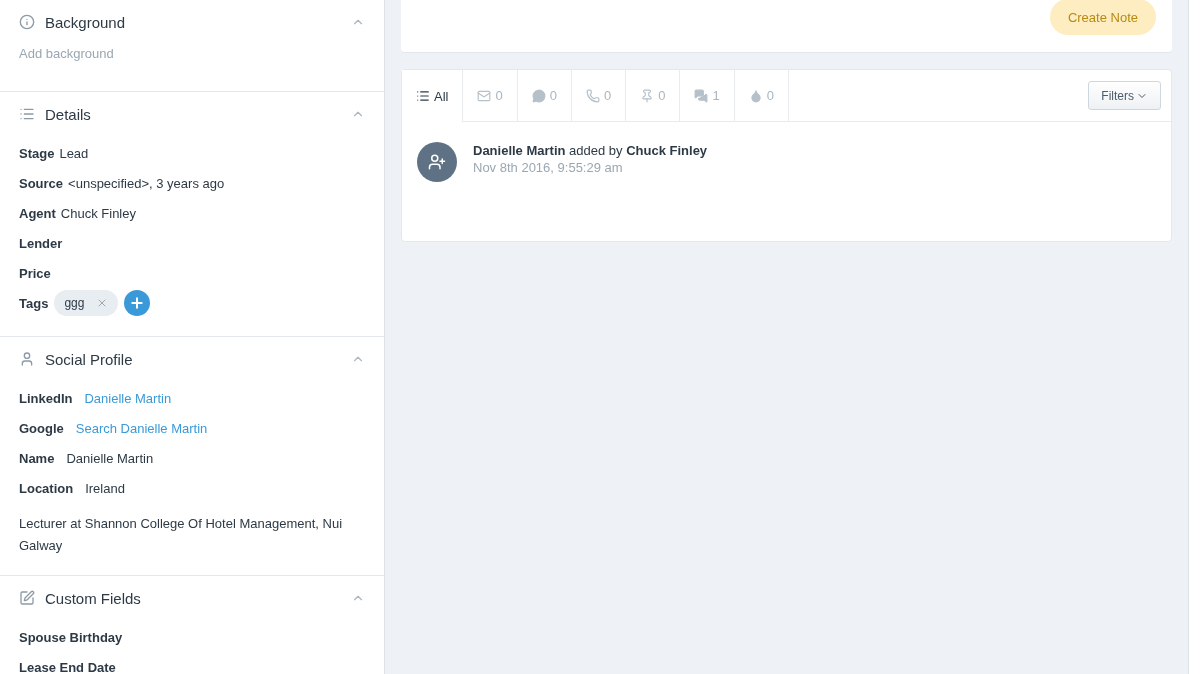 The width and height of the screenshot is (1203, 674). What do you see at coordinates (181, 535) in the screenshot?
I see `bio-text: Lecturer at Shannon College Of Hotel Management, Nui Galway` at bounding box center [181, 535].